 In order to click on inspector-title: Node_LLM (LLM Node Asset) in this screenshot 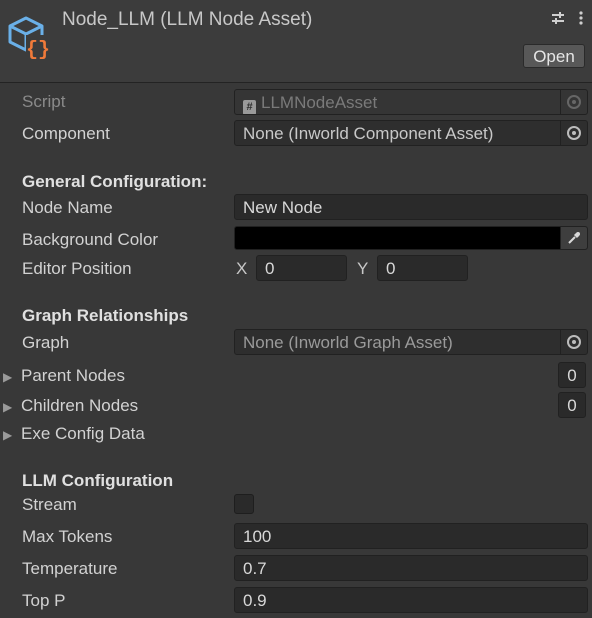, I will do `click(187, 19)`.